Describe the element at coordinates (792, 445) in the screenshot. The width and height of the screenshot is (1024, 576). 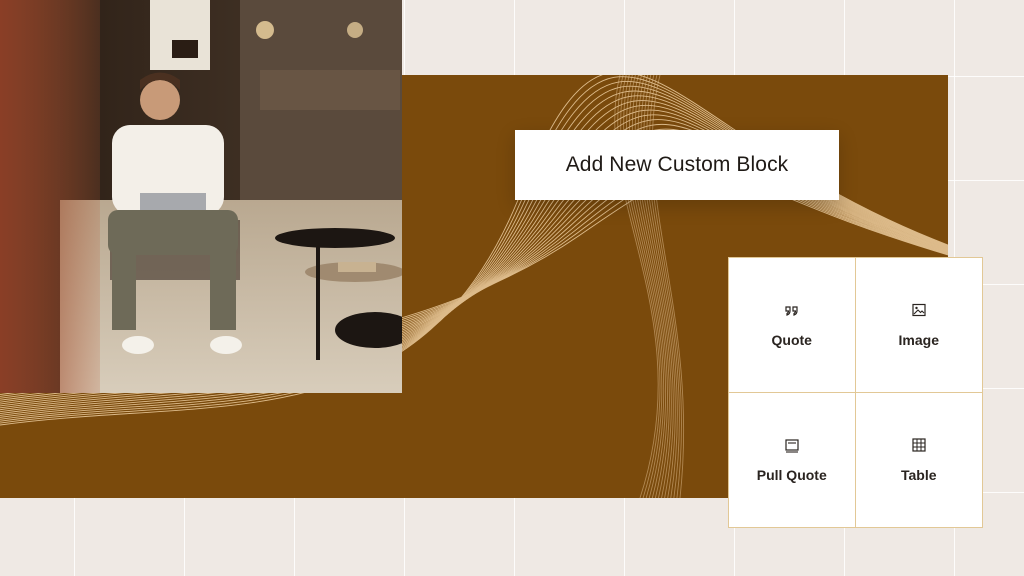
I see `pull-quote-icon` at that location.